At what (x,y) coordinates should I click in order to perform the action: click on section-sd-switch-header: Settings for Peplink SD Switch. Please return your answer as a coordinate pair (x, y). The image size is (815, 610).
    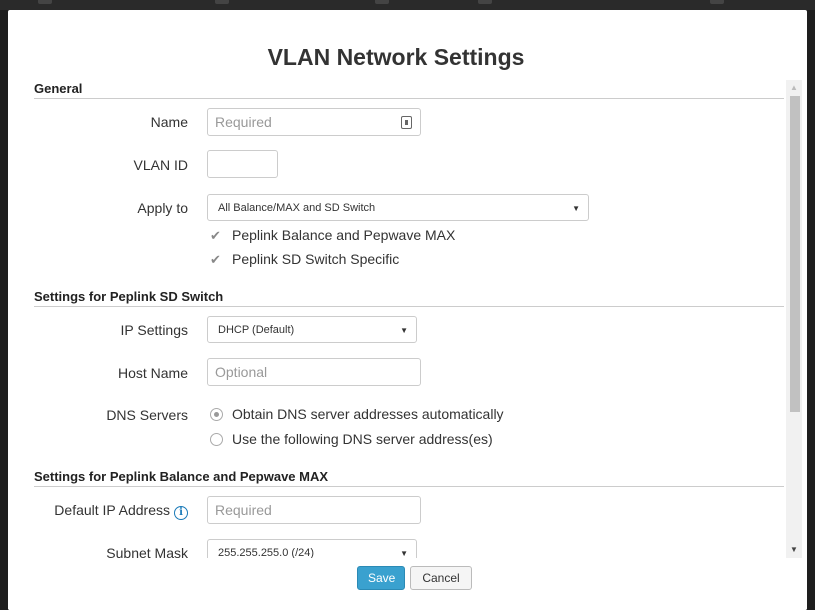
    Looking at the image, I should click on (409, 298).